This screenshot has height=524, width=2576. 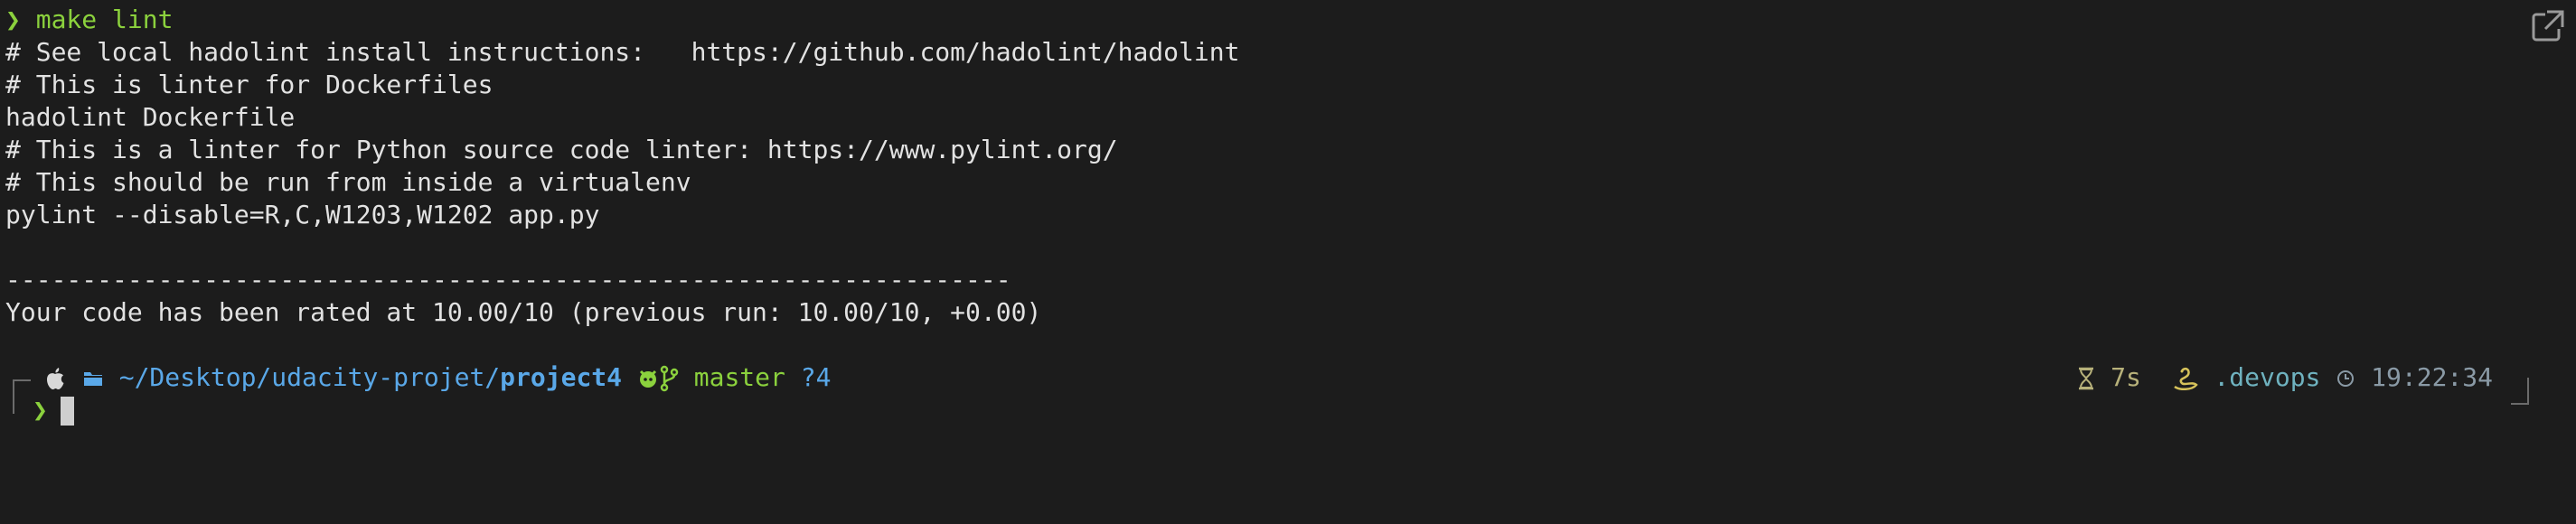 What do you see at coordinates (250, 84) in the screenshot?
I see `output-line-2: # This is linter for Dockerfiles` at bounding box center [250, 84].